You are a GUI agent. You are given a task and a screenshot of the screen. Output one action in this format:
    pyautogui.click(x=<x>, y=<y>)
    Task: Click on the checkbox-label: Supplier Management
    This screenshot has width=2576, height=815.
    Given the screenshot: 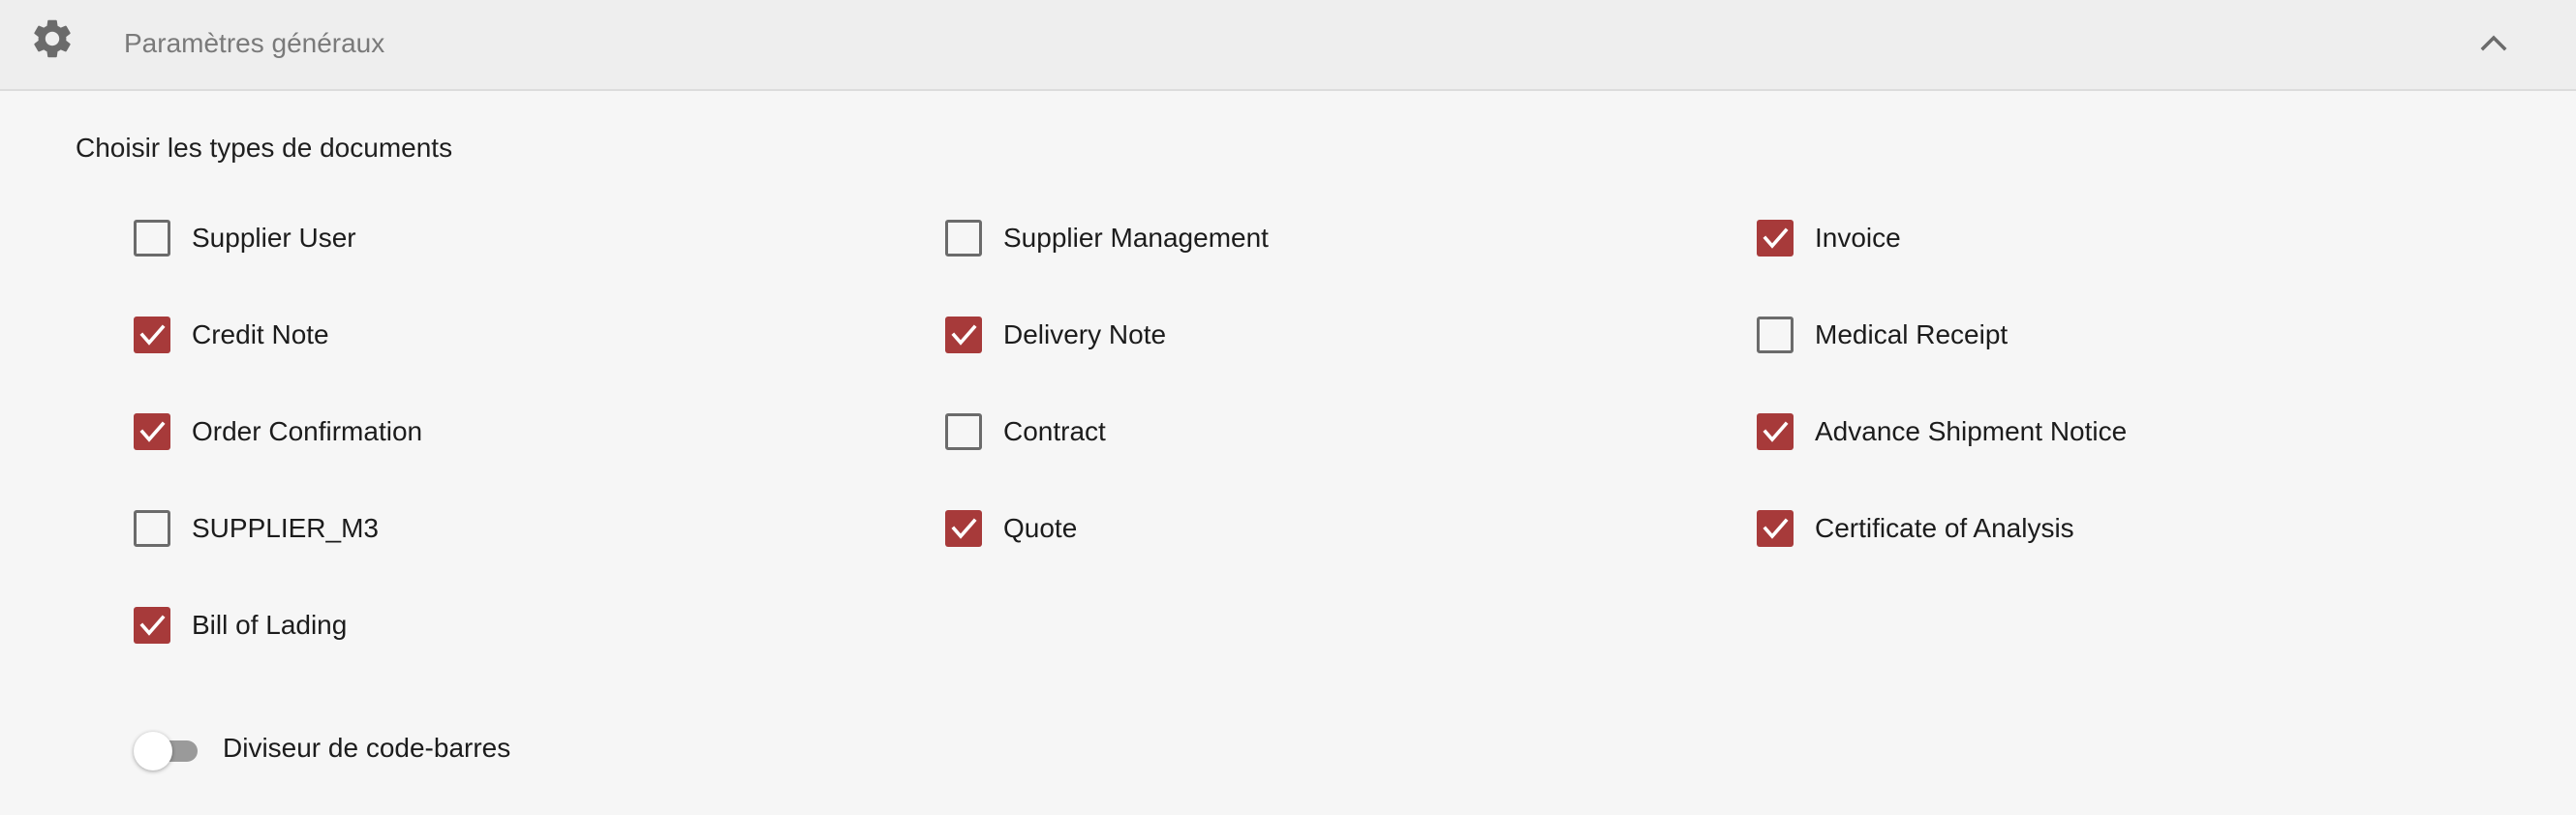 What is the action you would take?
    pyautogui.click(x=1136, y=238)
    